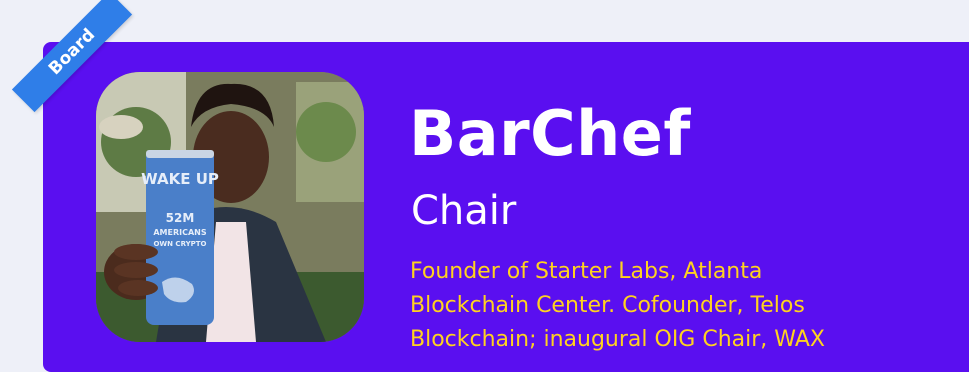  I want to click on bio-line: Blockchain; inaugural OIG Chair, WAX, so click(617, 339).